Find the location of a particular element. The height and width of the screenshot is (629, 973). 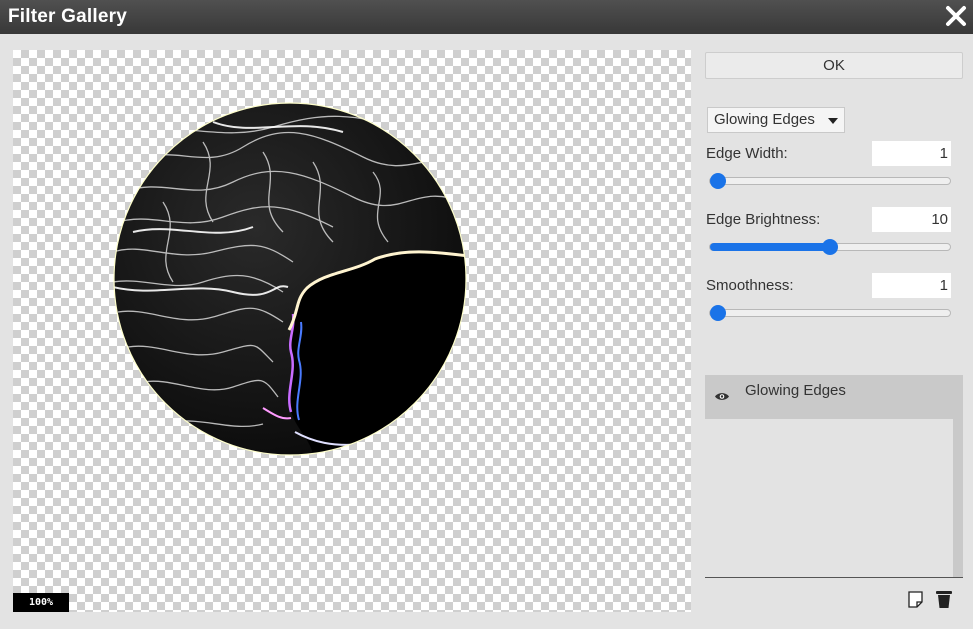

layers-scrollbar is located at coordinates (958, 498).